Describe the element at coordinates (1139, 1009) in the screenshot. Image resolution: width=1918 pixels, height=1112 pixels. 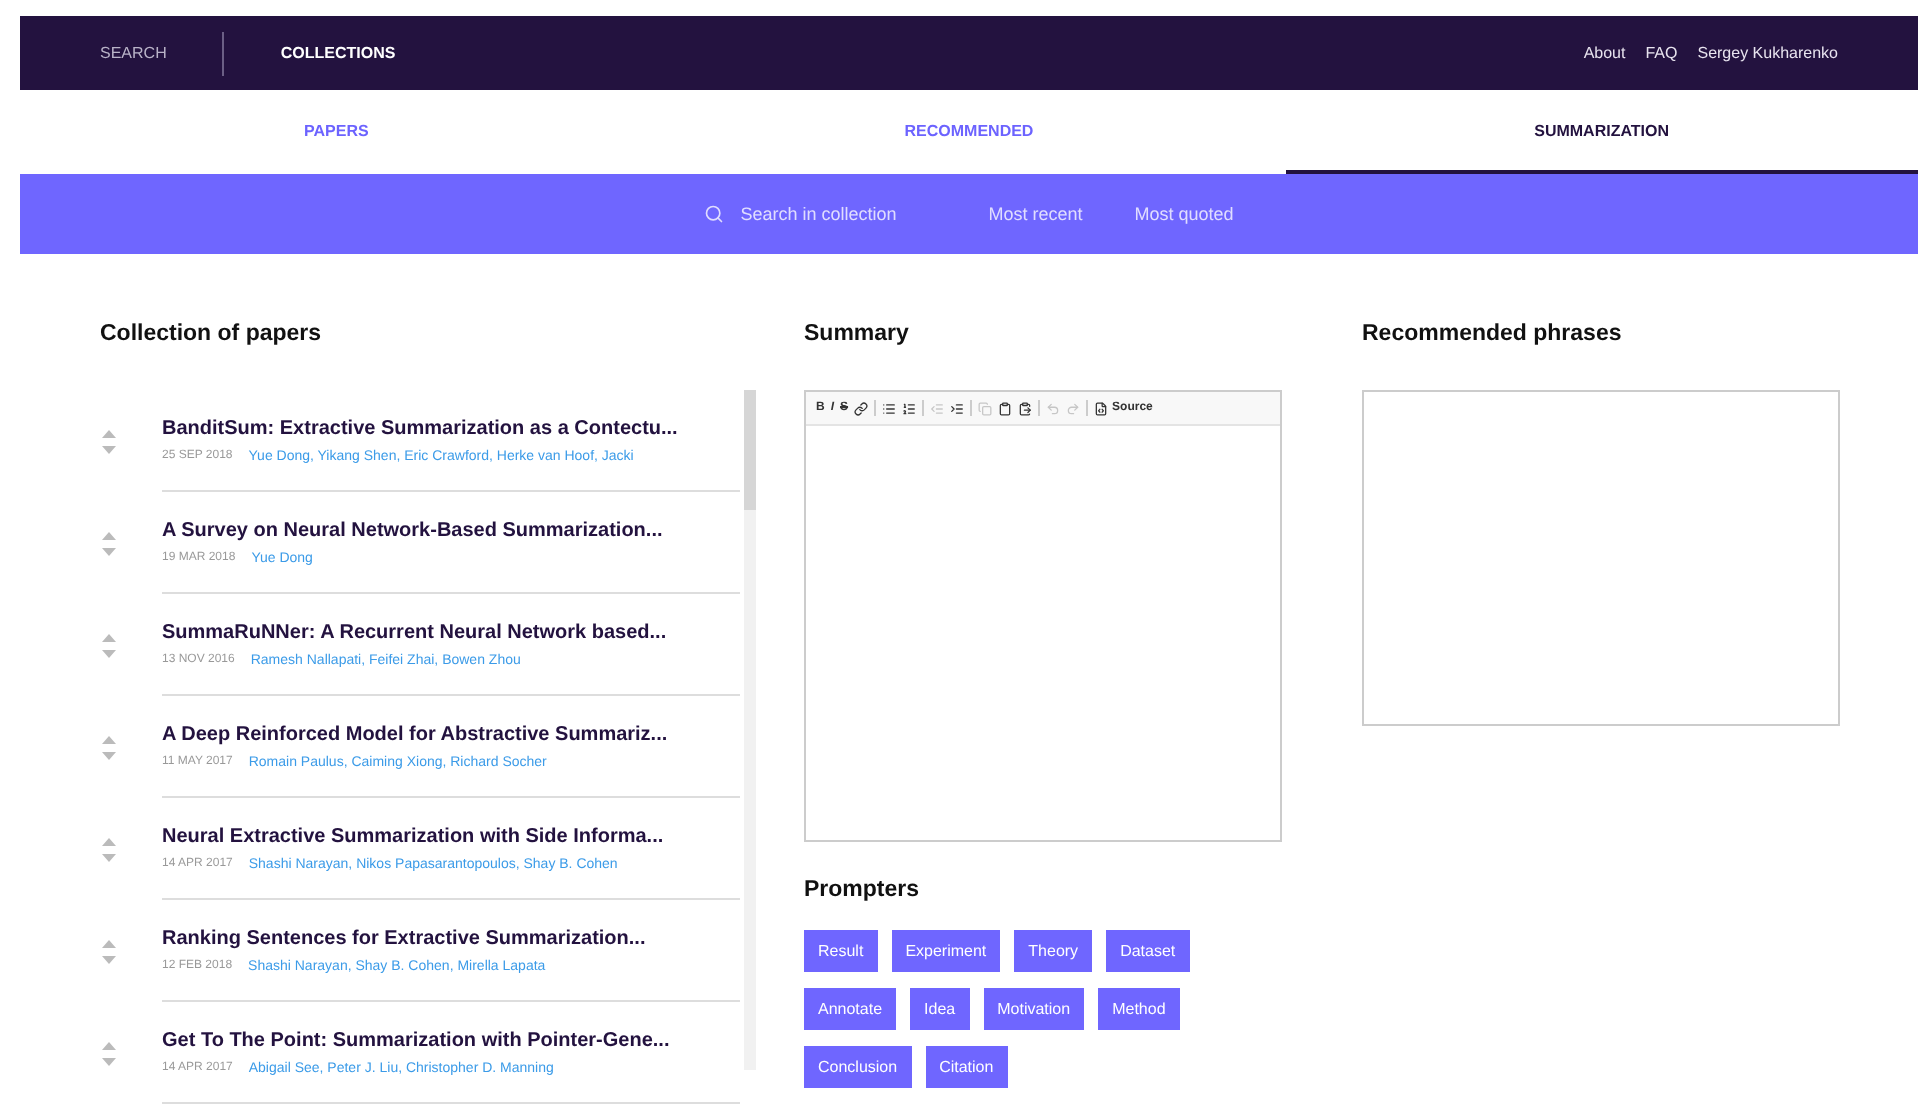
I see `prompter-tag: Method` at that location.